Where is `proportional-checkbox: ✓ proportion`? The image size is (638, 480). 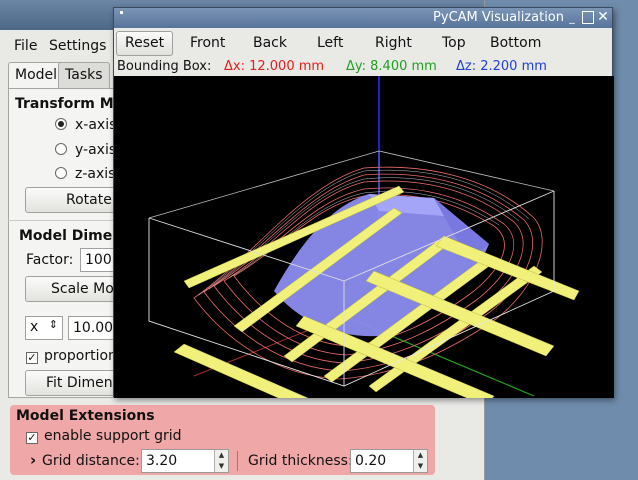 proportional-checkbox: ✓ proportion is located at coordinates (71, 356).